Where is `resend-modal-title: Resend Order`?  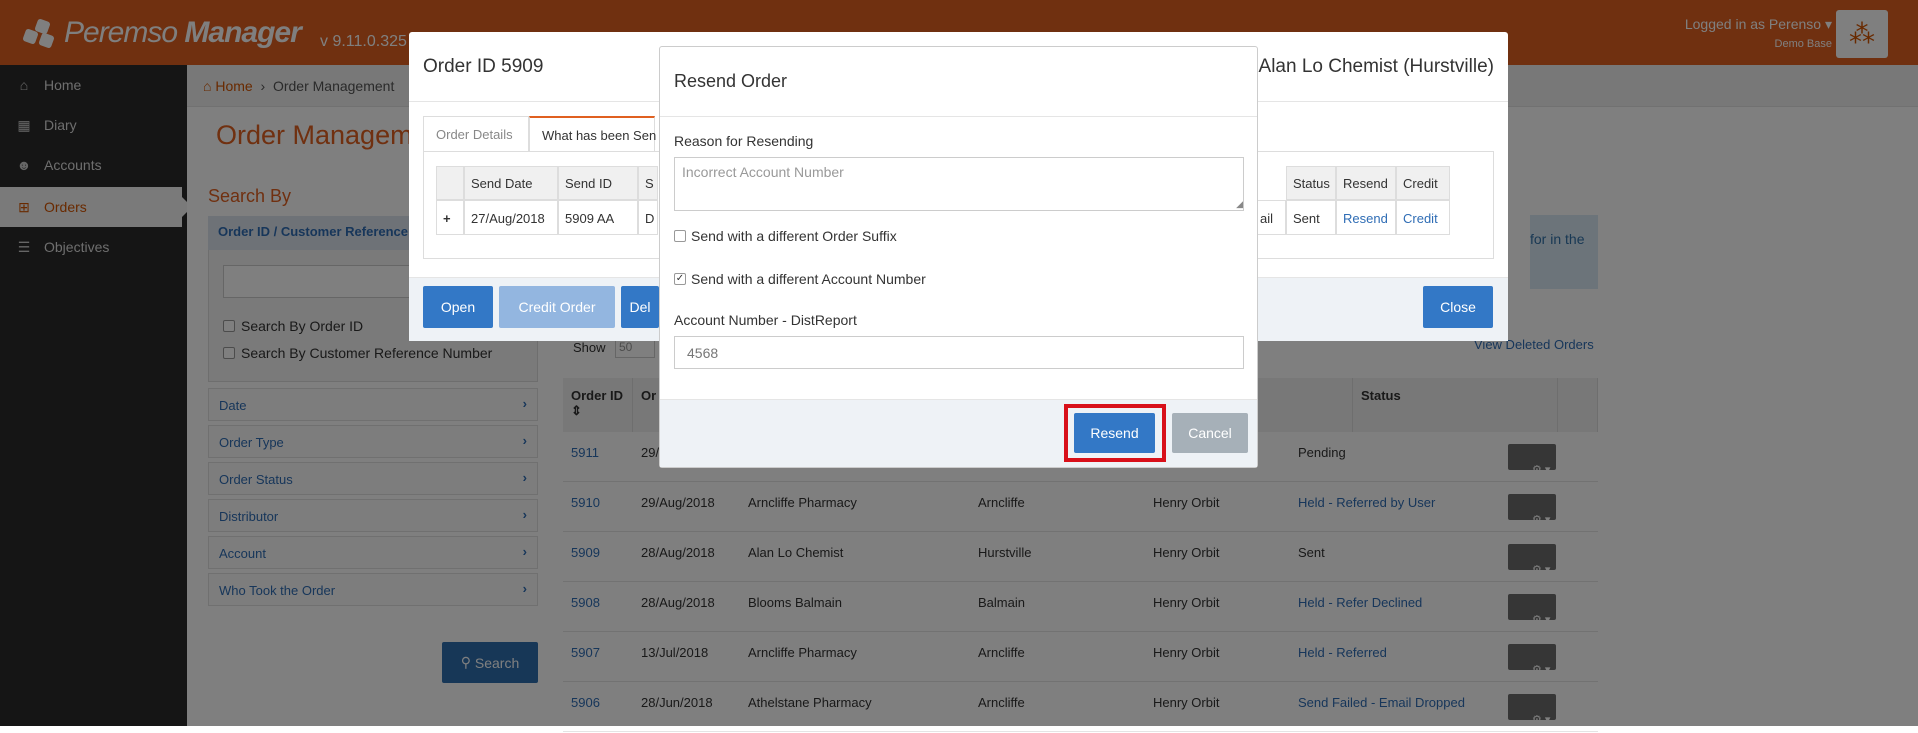 resend-modal-title: Resend Order is located at coordinates (731, 81).